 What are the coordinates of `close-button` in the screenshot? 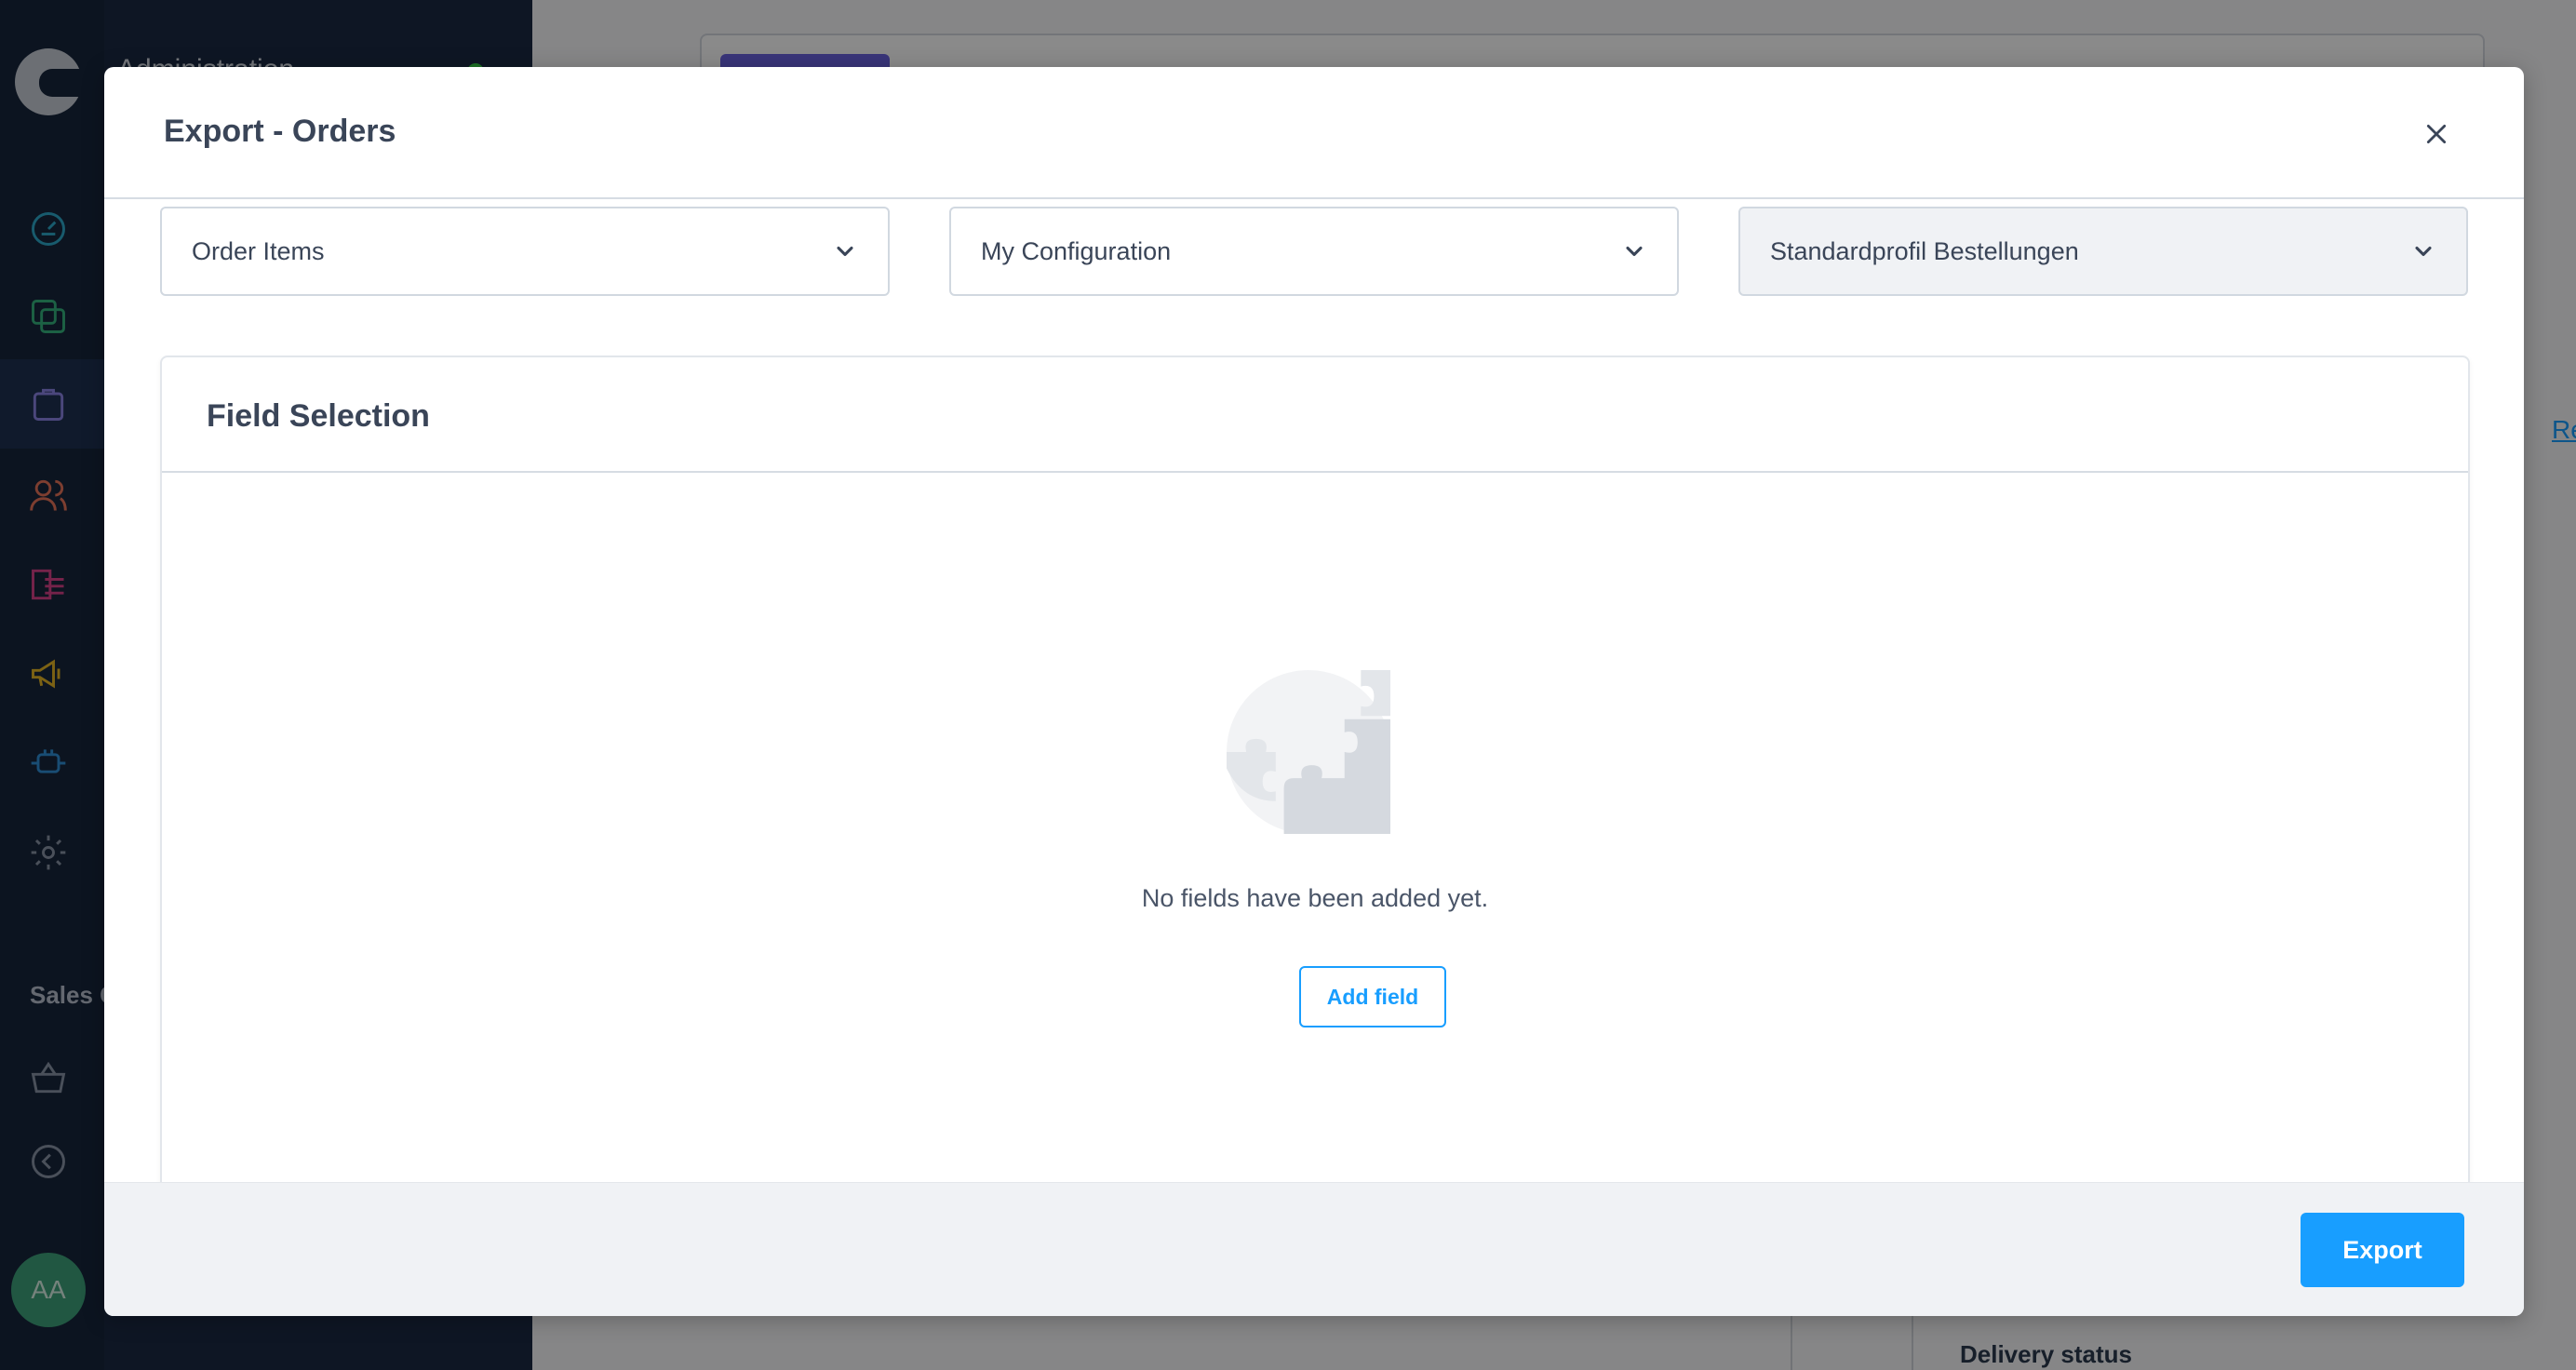 It's located at (2436, 134).